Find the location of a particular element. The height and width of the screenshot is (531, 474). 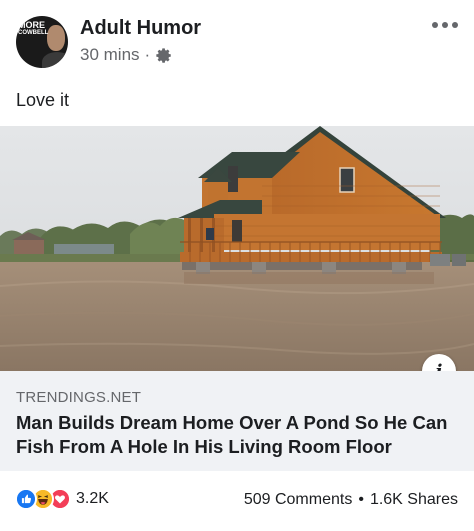

post-timestamp: 30 mins is located at coordinates (110, 55).